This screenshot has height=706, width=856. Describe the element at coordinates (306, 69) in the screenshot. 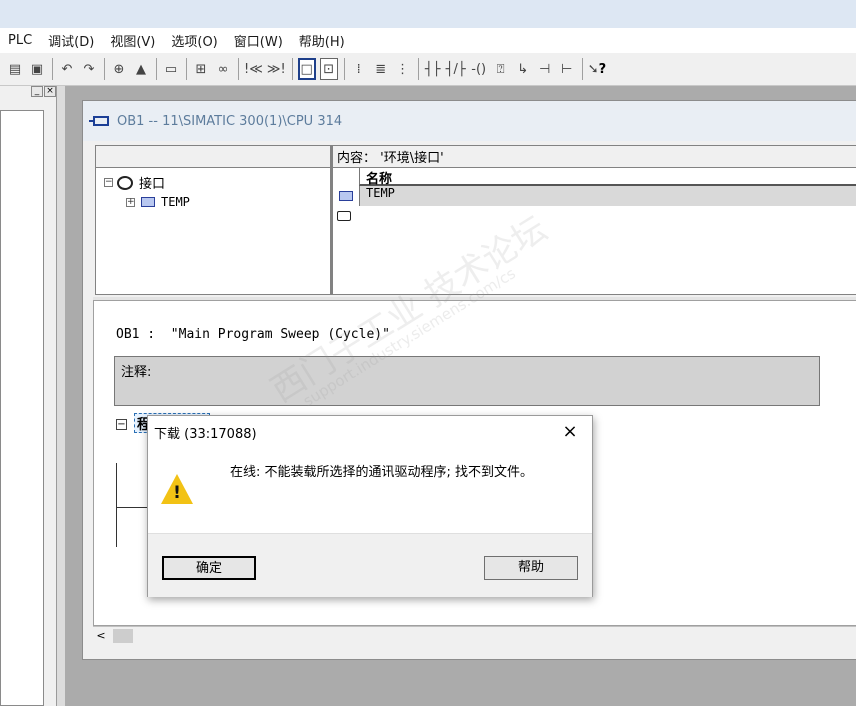

I see `overview-window-icon: □` at that location.